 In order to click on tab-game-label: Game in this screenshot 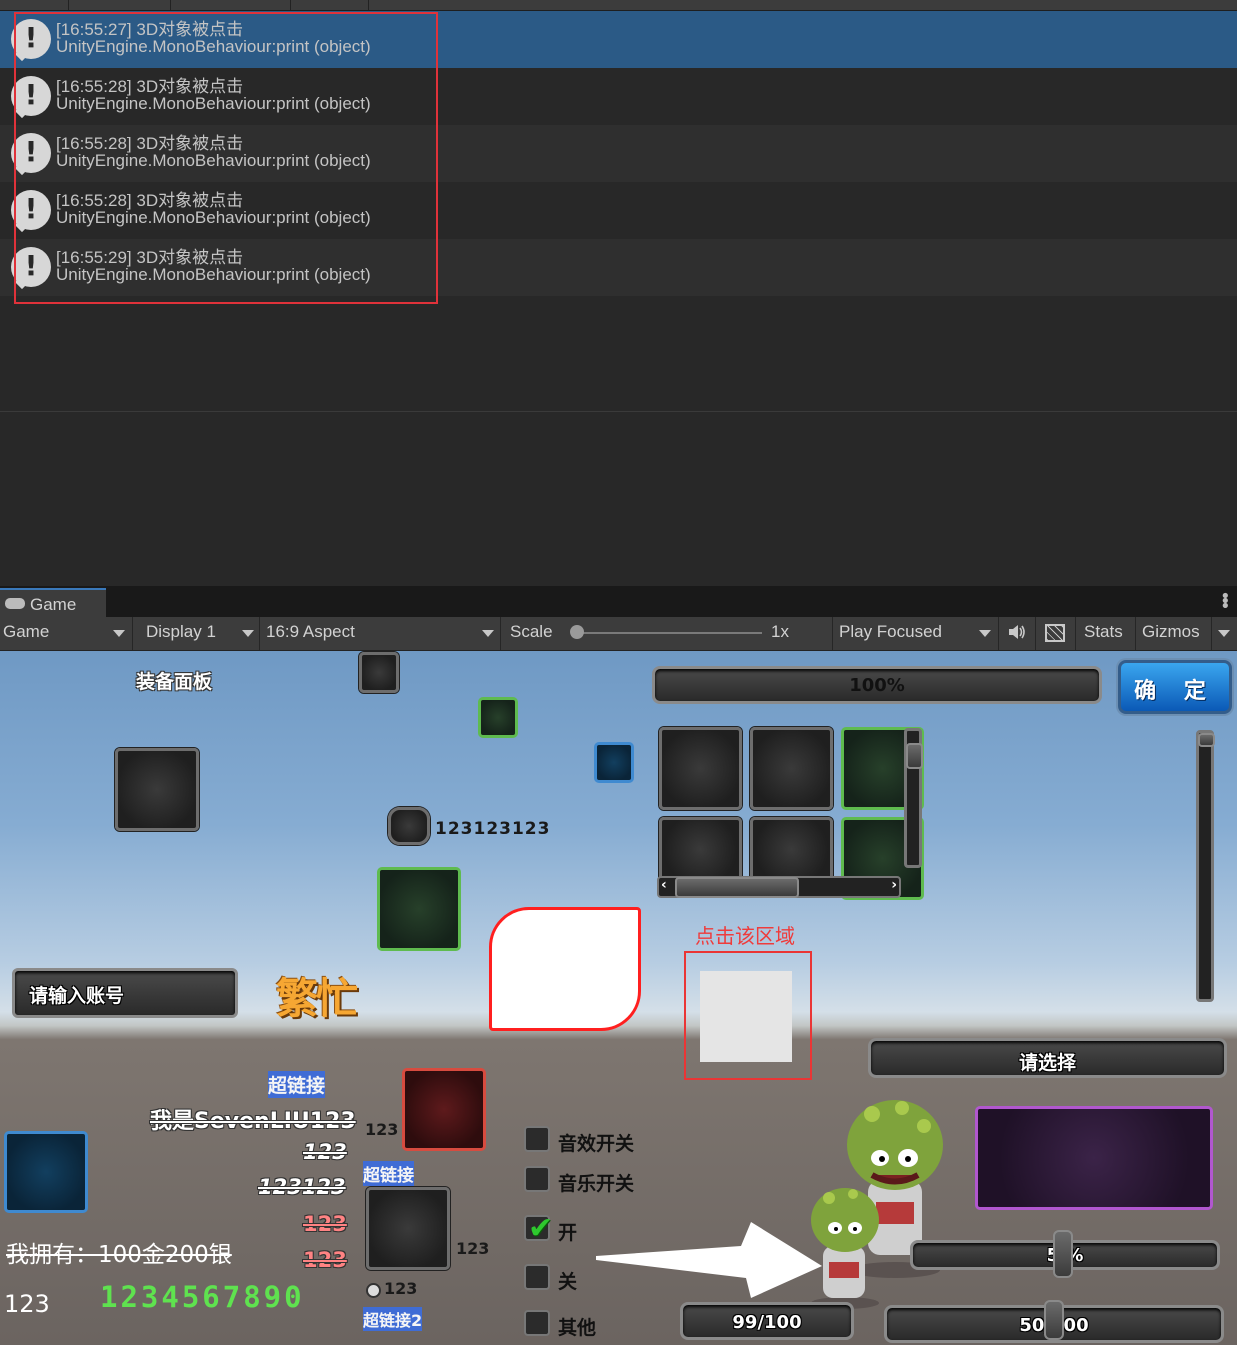, I will do `click(53, 604)`.